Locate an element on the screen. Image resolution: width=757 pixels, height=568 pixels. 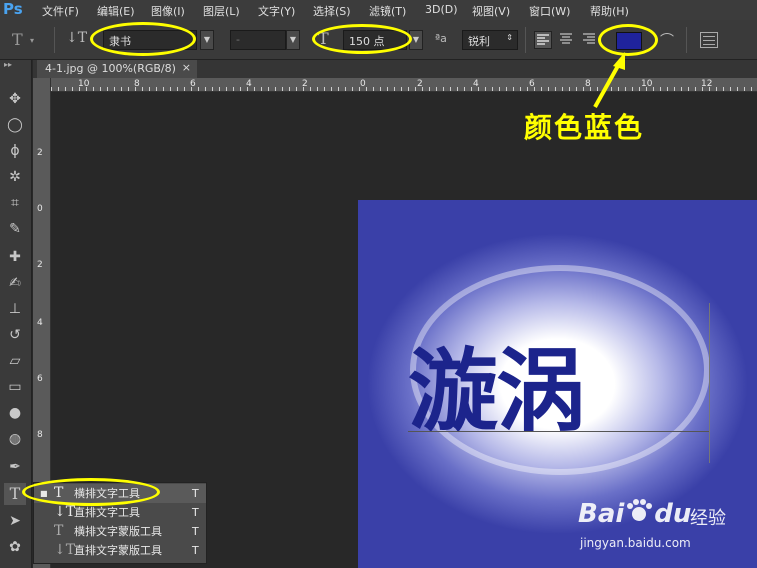
eraser-tool-icon: ▱ is located at coordinates (15, 361).